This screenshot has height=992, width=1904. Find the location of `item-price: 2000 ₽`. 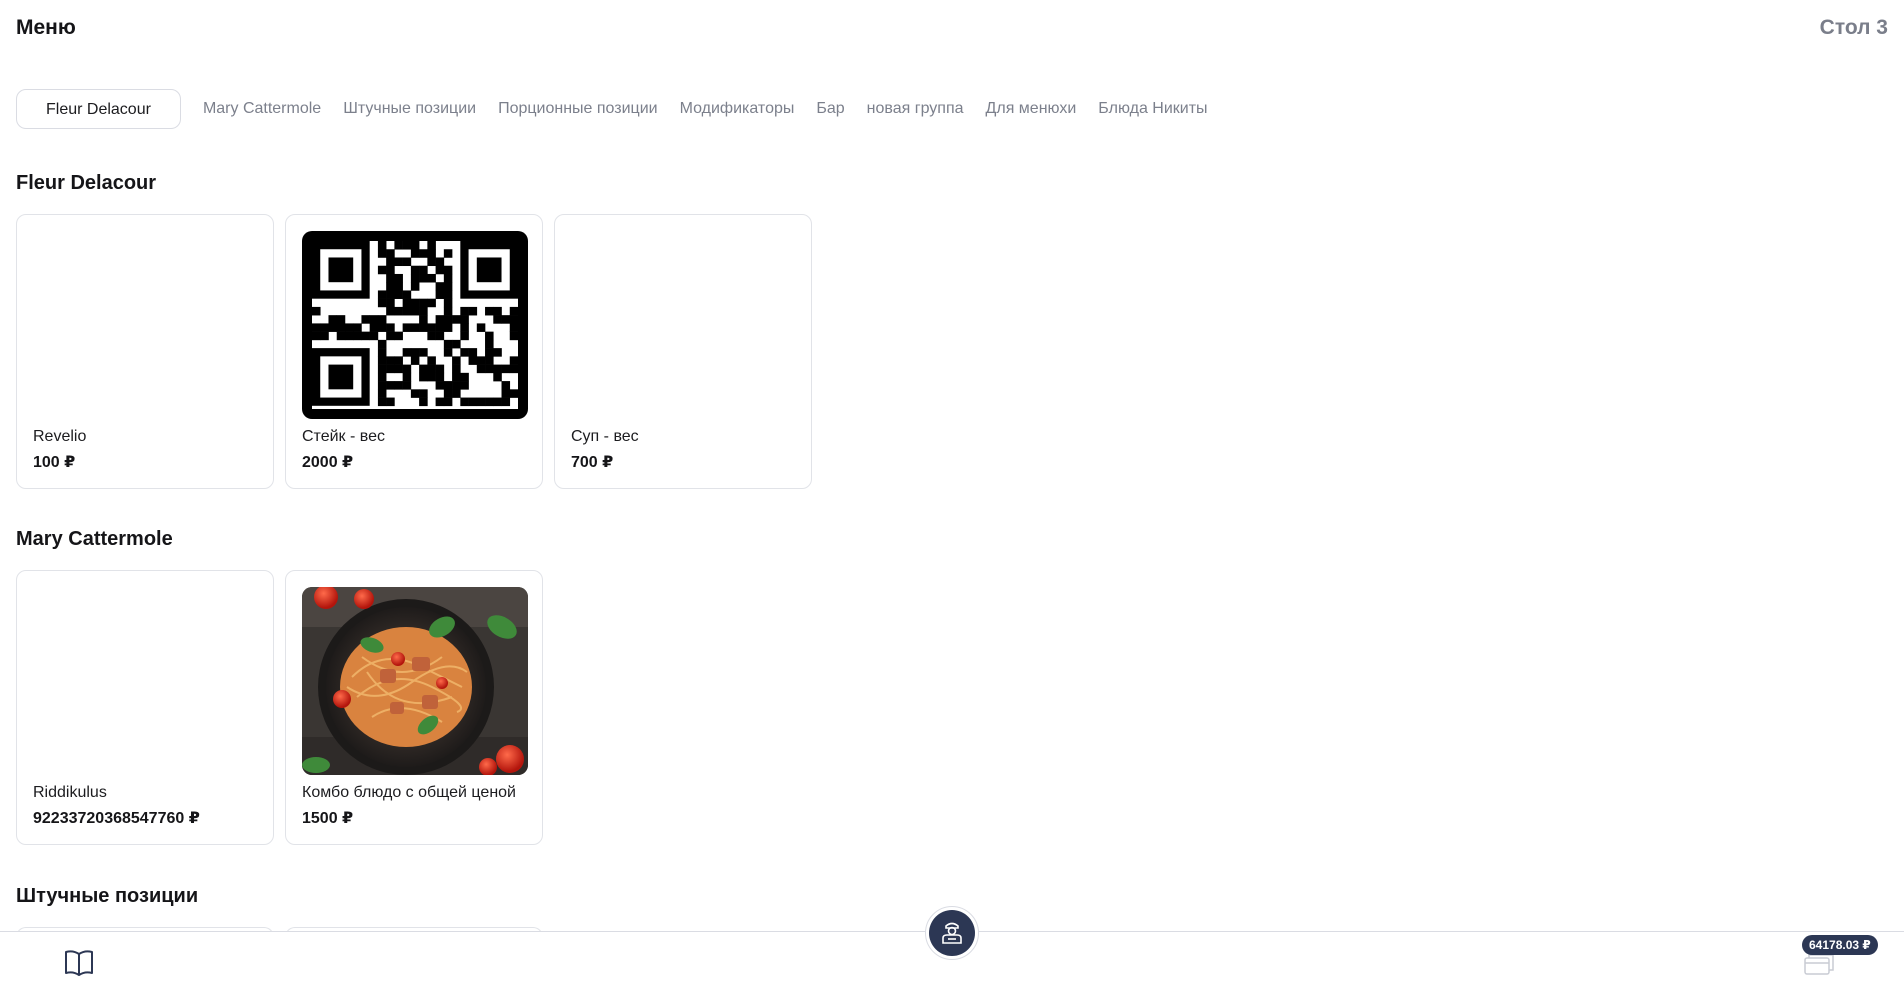

item-price: 2000 ₽ is located at coordinates (328, 462).